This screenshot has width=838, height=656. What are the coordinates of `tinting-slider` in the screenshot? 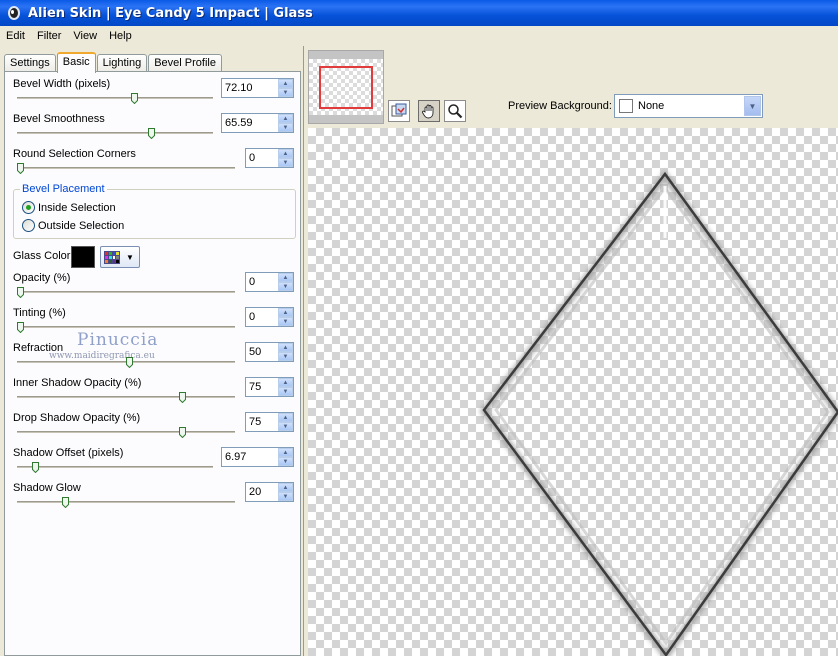 It's located at (126, 327).